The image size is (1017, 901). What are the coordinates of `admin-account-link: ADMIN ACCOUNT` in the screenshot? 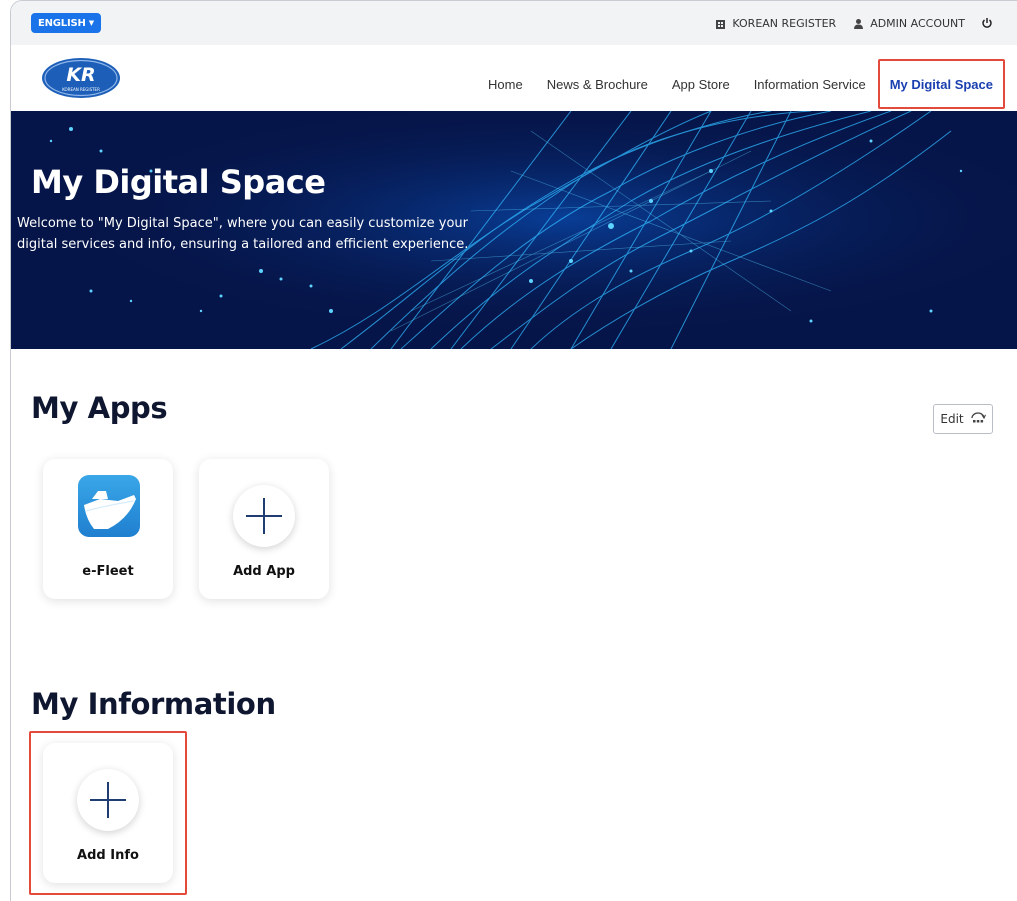 It's located at (917, 23).